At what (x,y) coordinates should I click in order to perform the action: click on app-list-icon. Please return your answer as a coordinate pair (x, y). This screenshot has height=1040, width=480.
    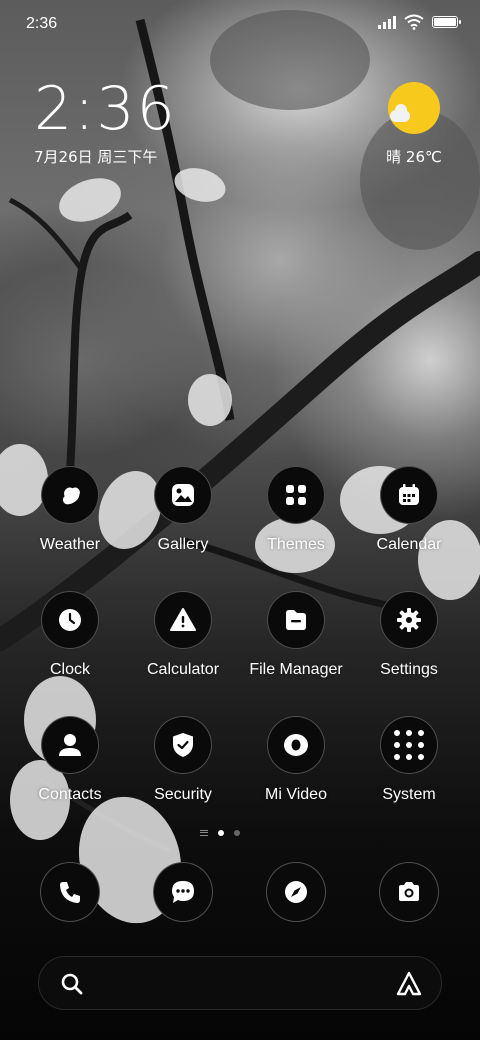
    Looking at the image, I should click on (204, 833).